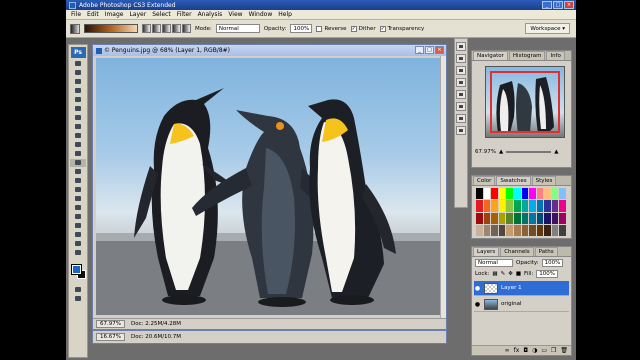 The width and height of the screenshot is (640, 360). Describe the element at coordinates (78, 290) in the screenshot. I see `quick-mask-icon` at that location.